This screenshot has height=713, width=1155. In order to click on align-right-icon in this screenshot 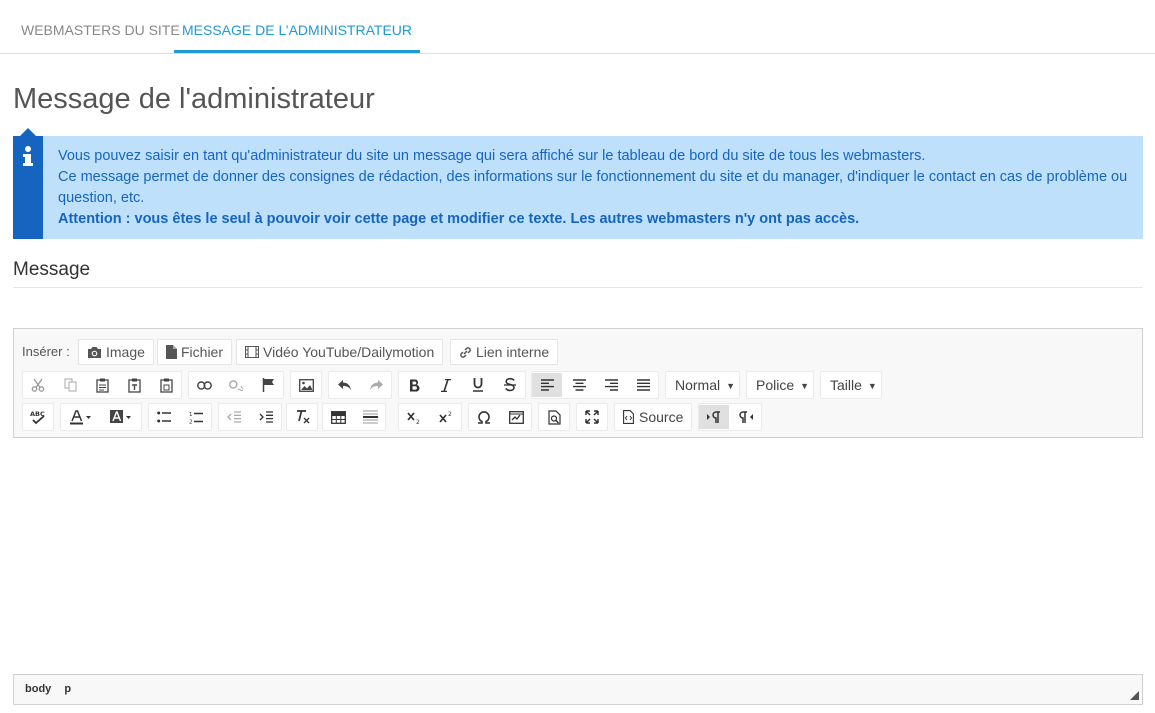, I will do `click(611, 385)`.